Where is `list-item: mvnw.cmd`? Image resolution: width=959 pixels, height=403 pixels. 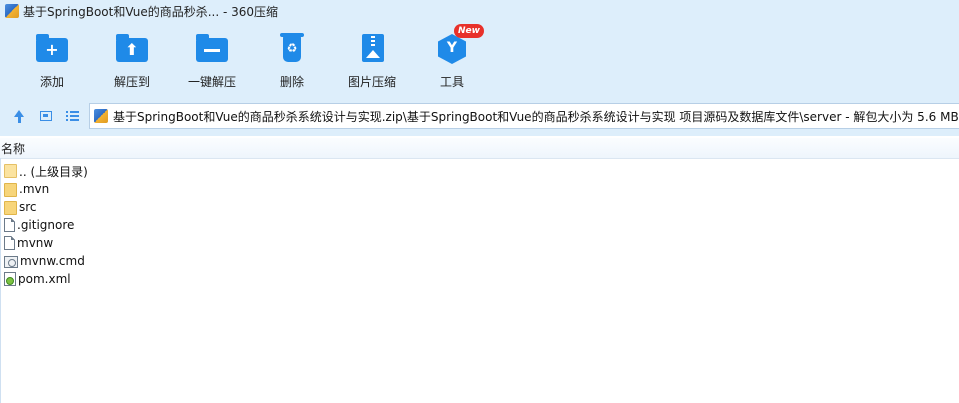 list-item: mvnw.cmd is located at coordinates (479, 261).